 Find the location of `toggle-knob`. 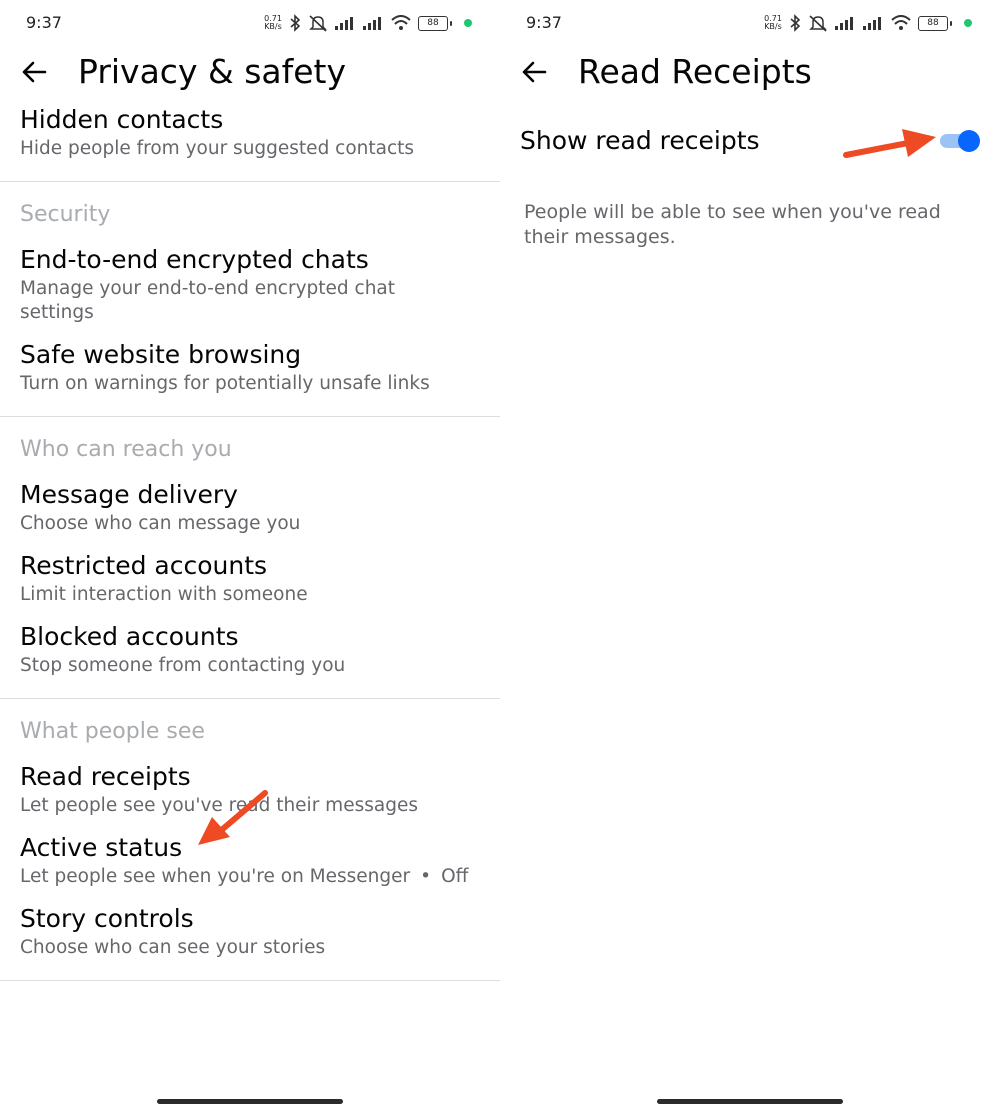

toggle-knob is located at coordinates (969, 141).